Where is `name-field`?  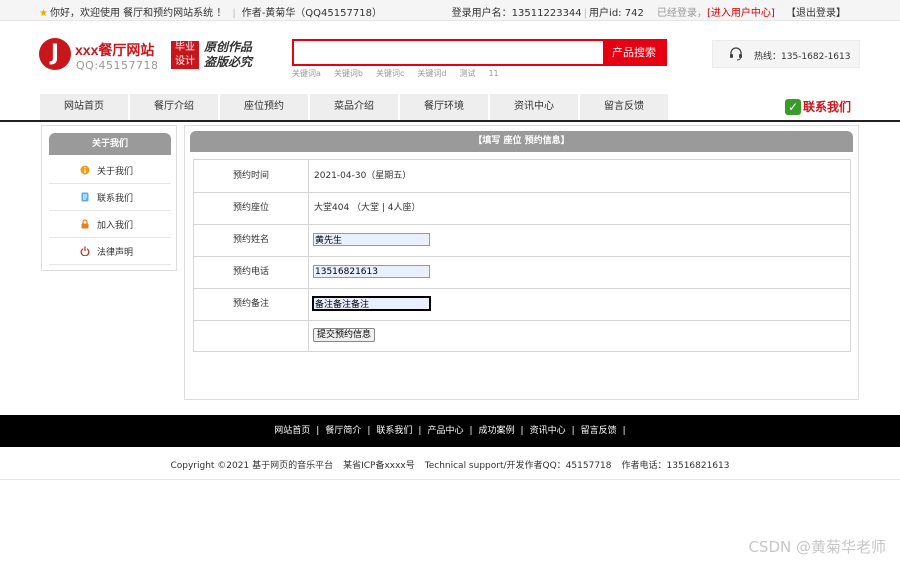 name-field is located at coordinates (371, 239).